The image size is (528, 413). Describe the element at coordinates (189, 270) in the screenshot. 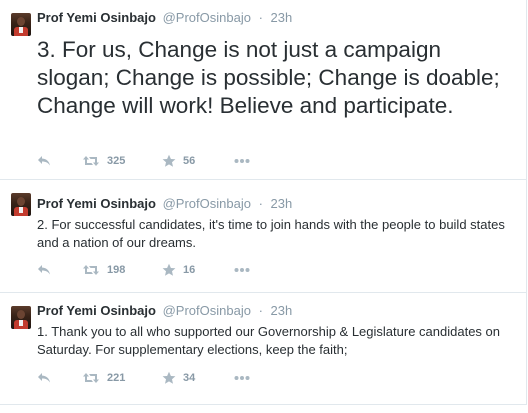

I see `favorite-count: 16` at that location.